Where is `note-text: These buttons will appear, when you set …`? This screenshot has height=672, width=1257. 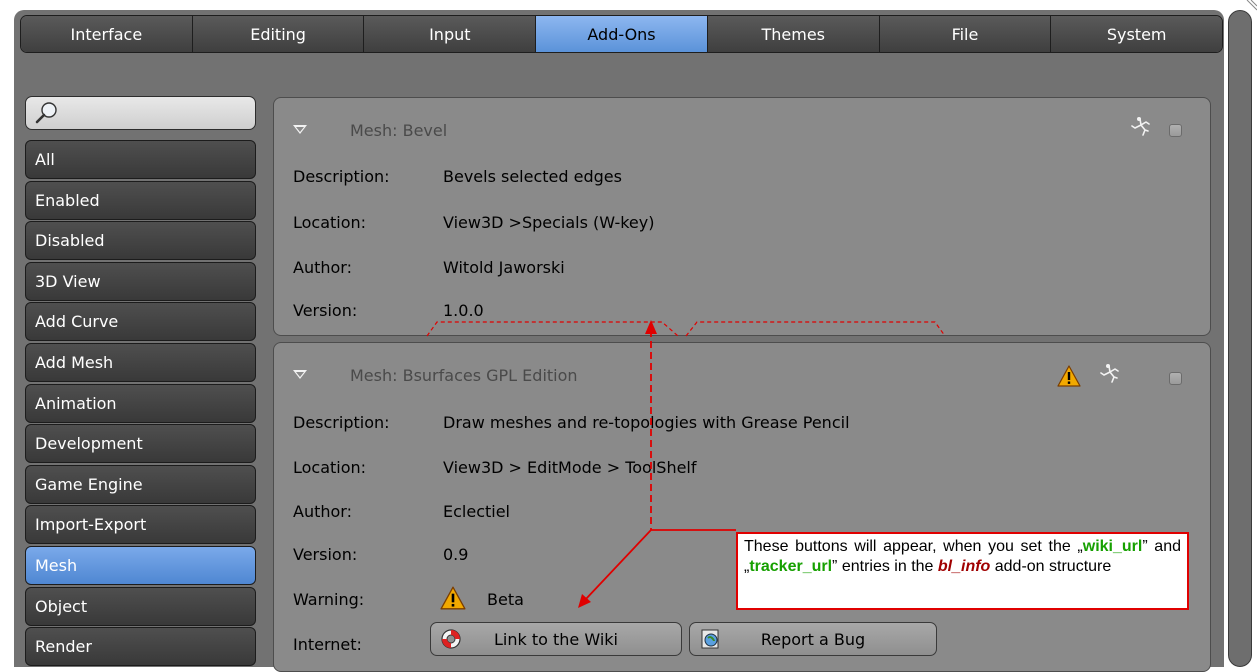 note-text: These buttons will appear, when you set … is located at coordinates (913, 546).